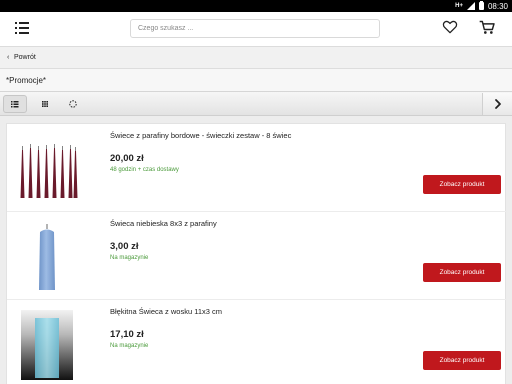 The width and height of the screenshot is (512, 384). I want to click on grid-view-icon, so click(45, 104).